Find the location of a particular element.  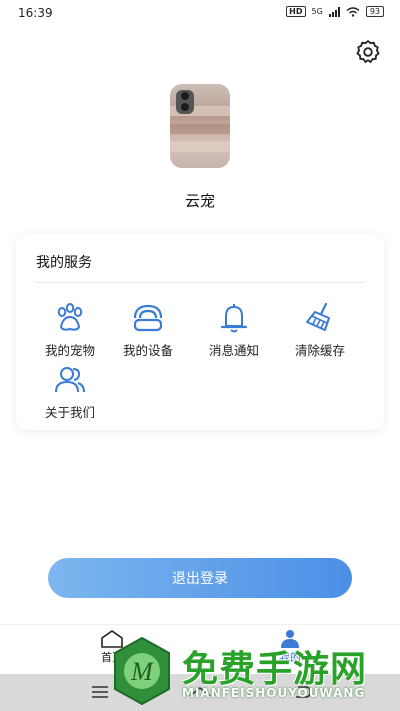

users-icon is located at coordinates (70, 380).